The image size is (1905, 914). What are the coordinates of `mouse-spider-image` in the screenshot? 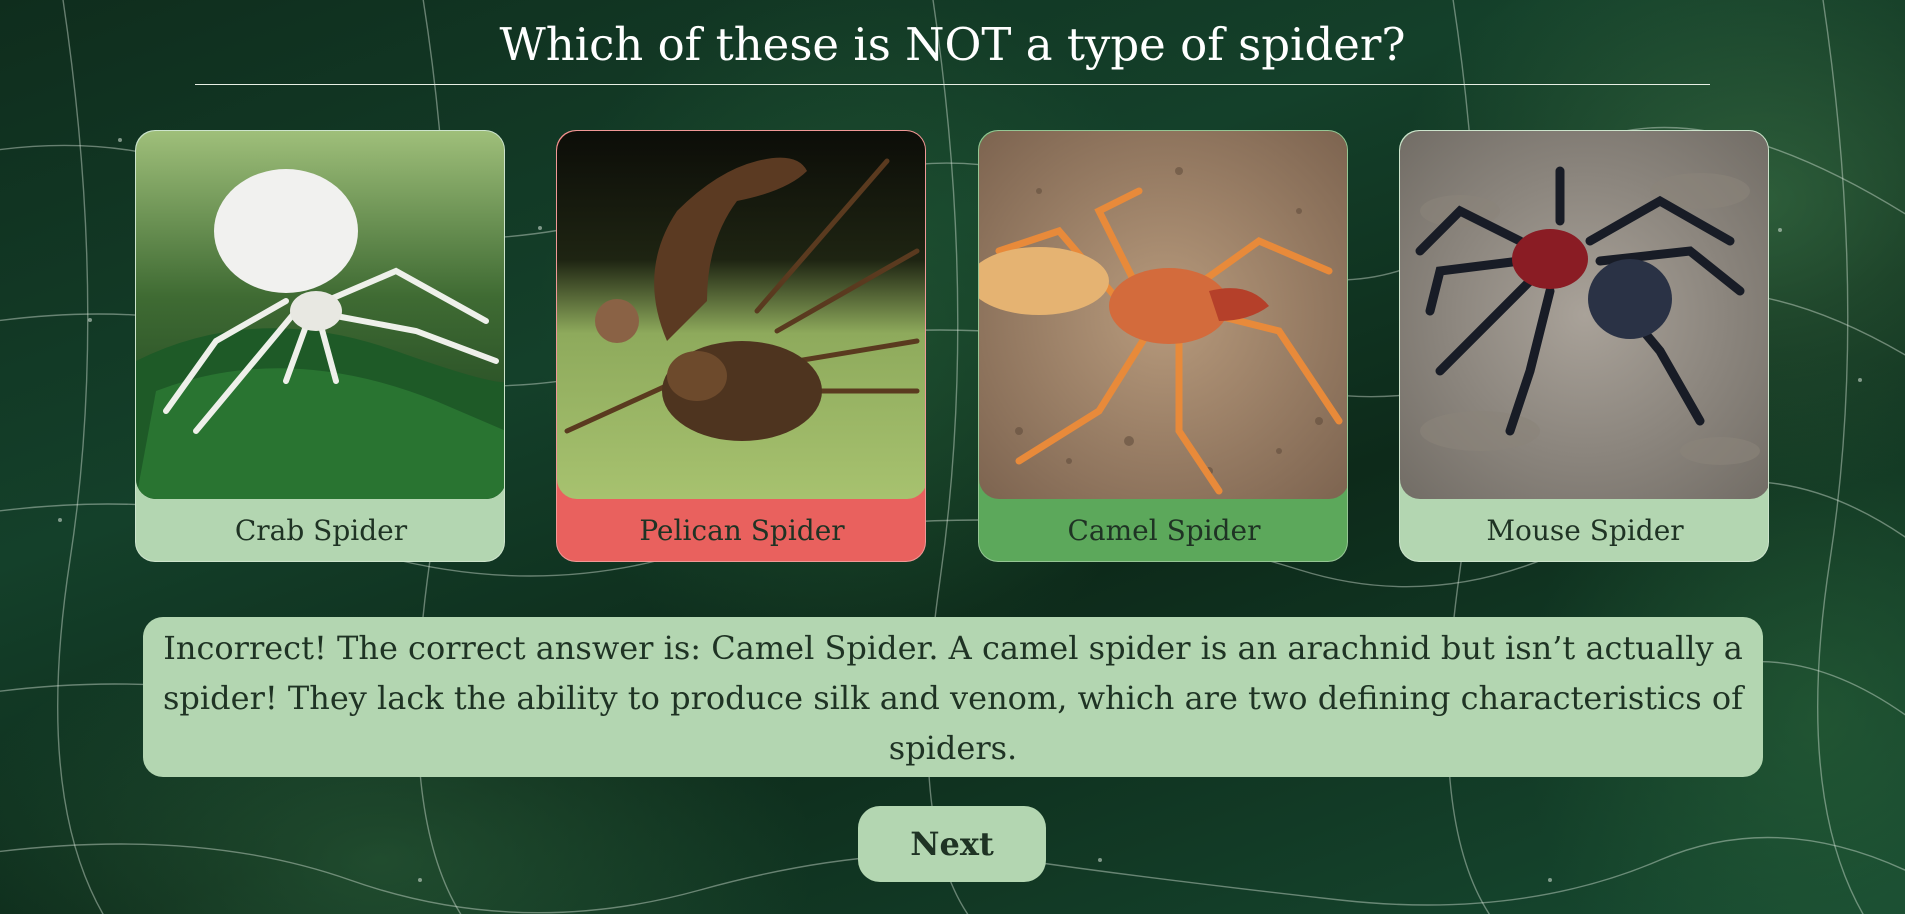 It's located at (1584, 315).